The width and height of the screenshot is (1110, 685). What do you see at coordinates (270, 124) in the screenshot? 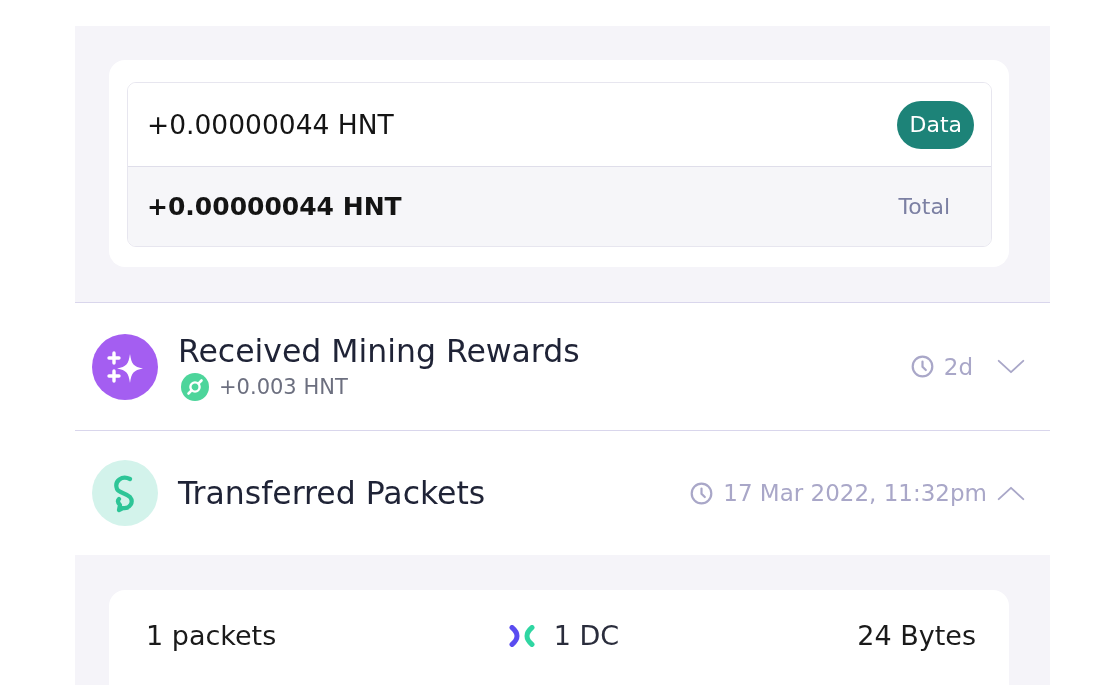
I see `reward-amount: +0.00000044 HNT` at bounding box center [270, 124].